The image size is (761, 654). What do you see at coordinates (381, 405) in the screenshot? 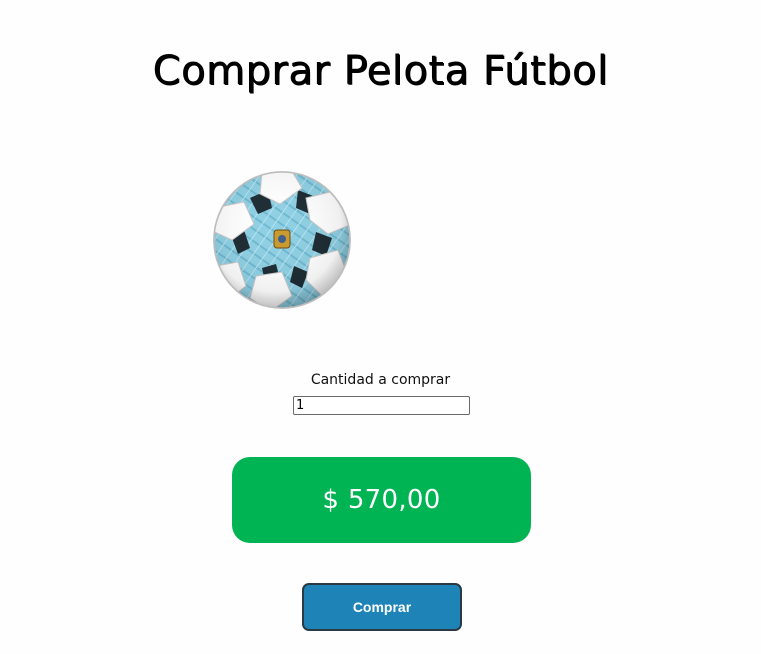
I see `quantity-input` at bounding box center [381, 405].